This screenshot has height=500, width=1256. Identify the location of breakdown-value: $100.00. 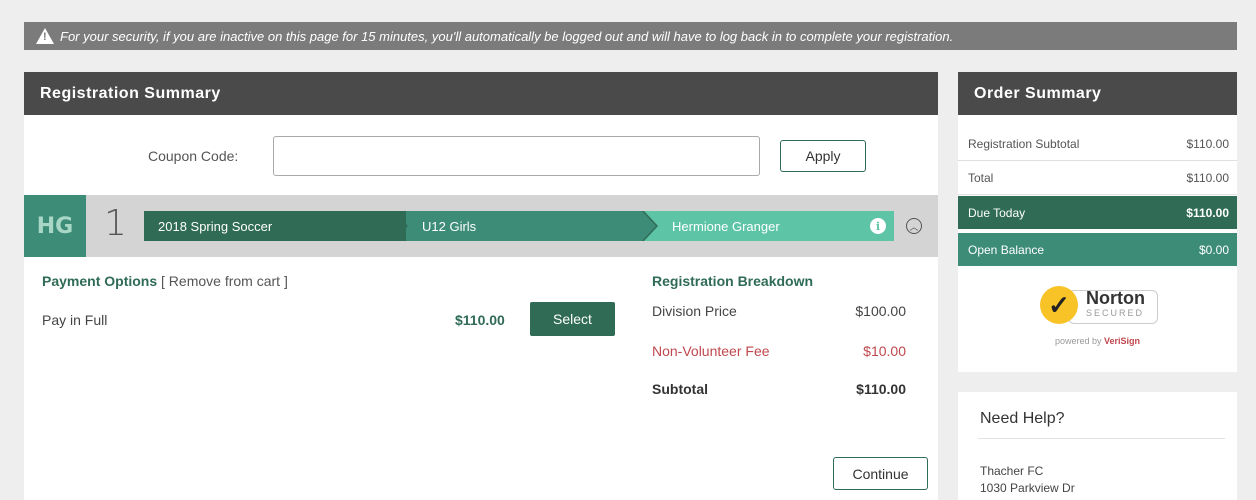
(880, 311).